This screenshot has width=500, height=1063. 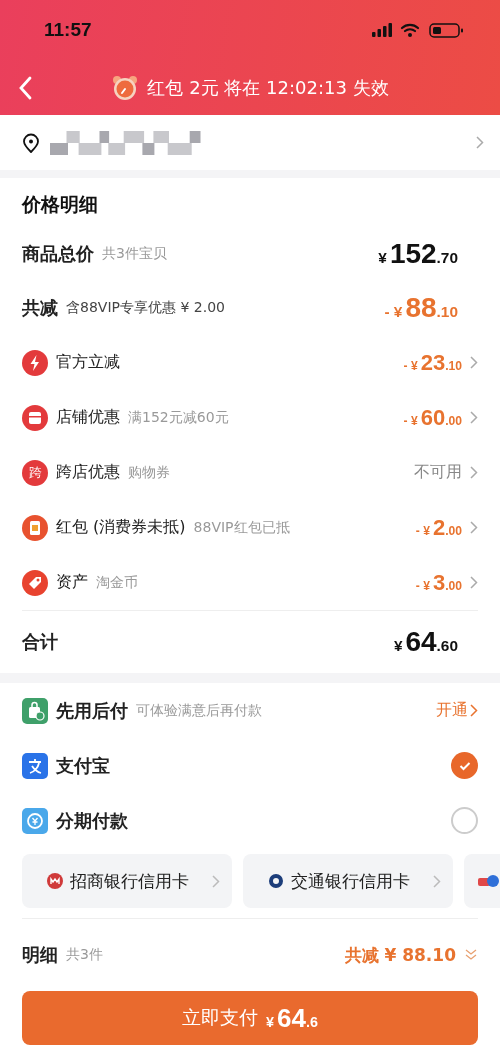 What do you see at coordinates (432, 417) in the screenshot?
I see `price-amount: - ¥60.00` at bounding box center [432, 417].